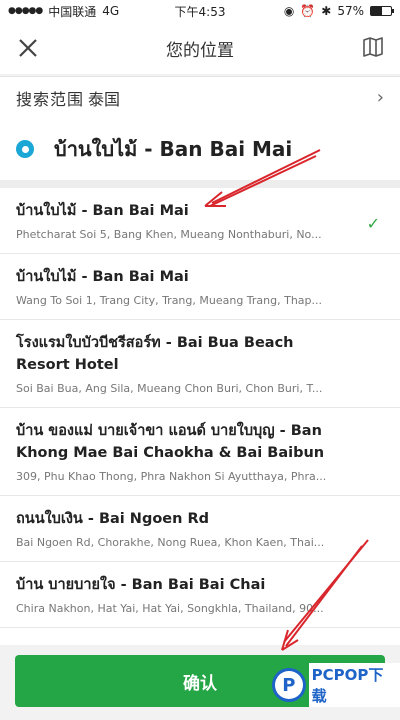 The width and height of the screenshot is (400, 720). I want to click on watermark-logo-icon: P, so click(289, 685).